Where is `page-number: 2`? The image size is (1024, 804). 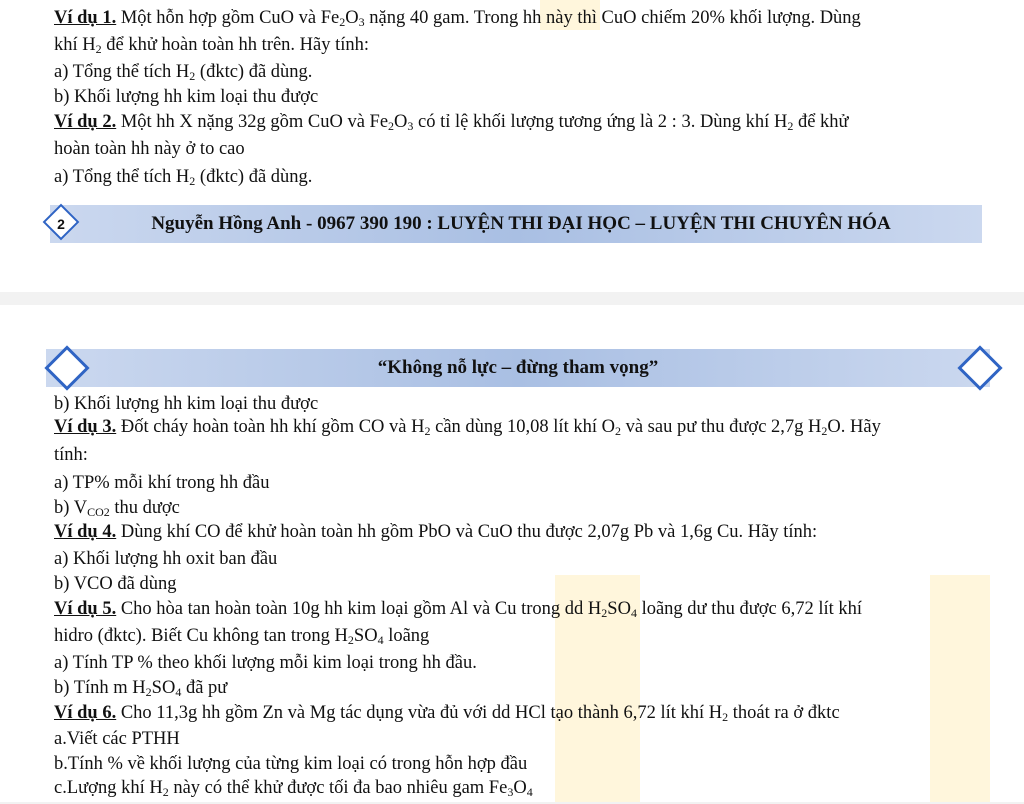
page-number: 2 is located at coordinates (61, 224).